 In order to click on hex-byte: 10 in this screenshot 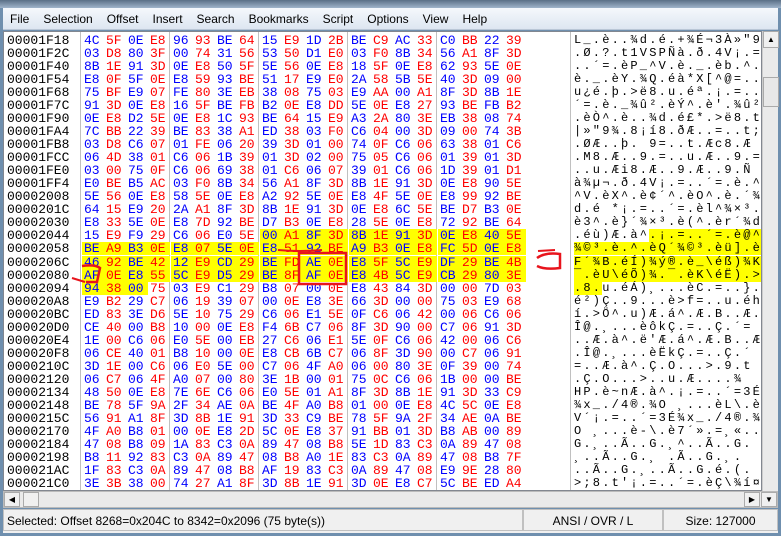, I will do `click(183, 327)`.